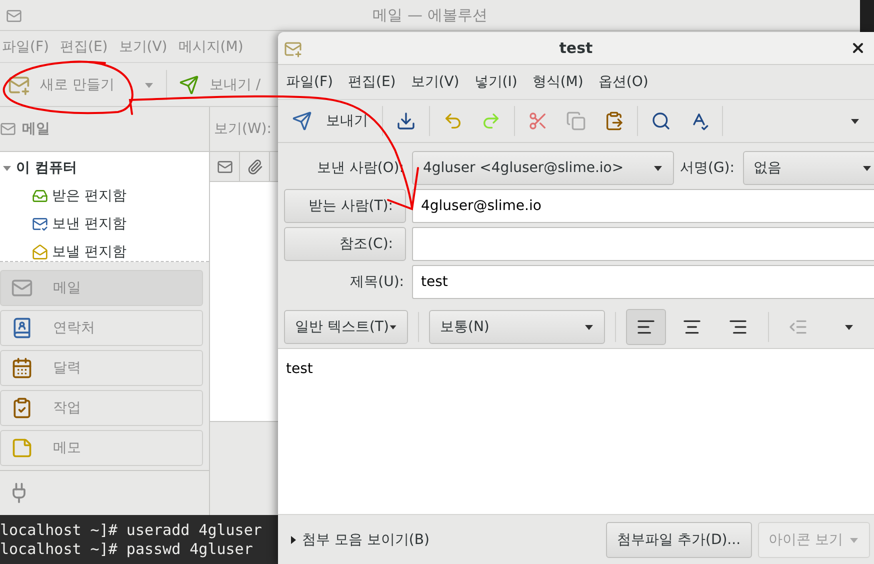 Image resolution: width=874 pixels, height=564 pixels. Describe the element at coordinates (378, 82) in the screenshot. I see `menu-item: 편집(E)` at that location.